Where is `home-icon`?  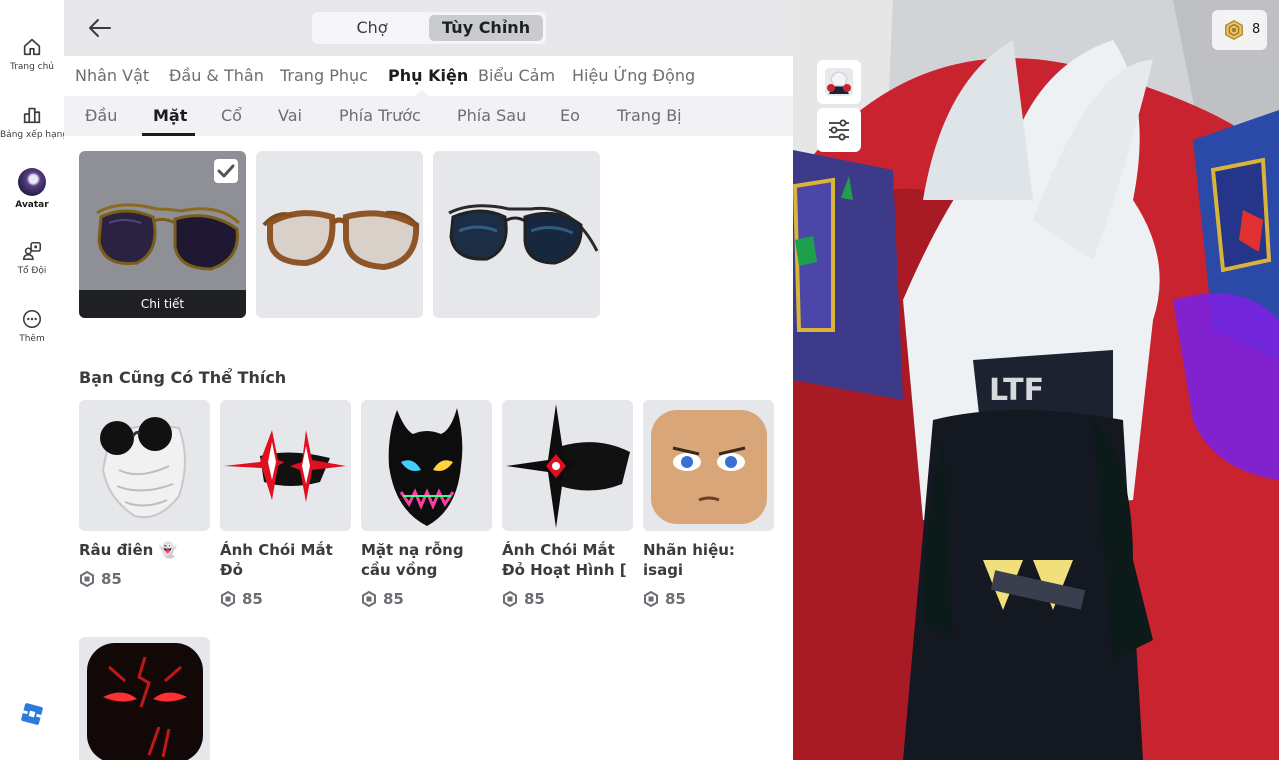 home-icon is located at coordinates (32, 47).